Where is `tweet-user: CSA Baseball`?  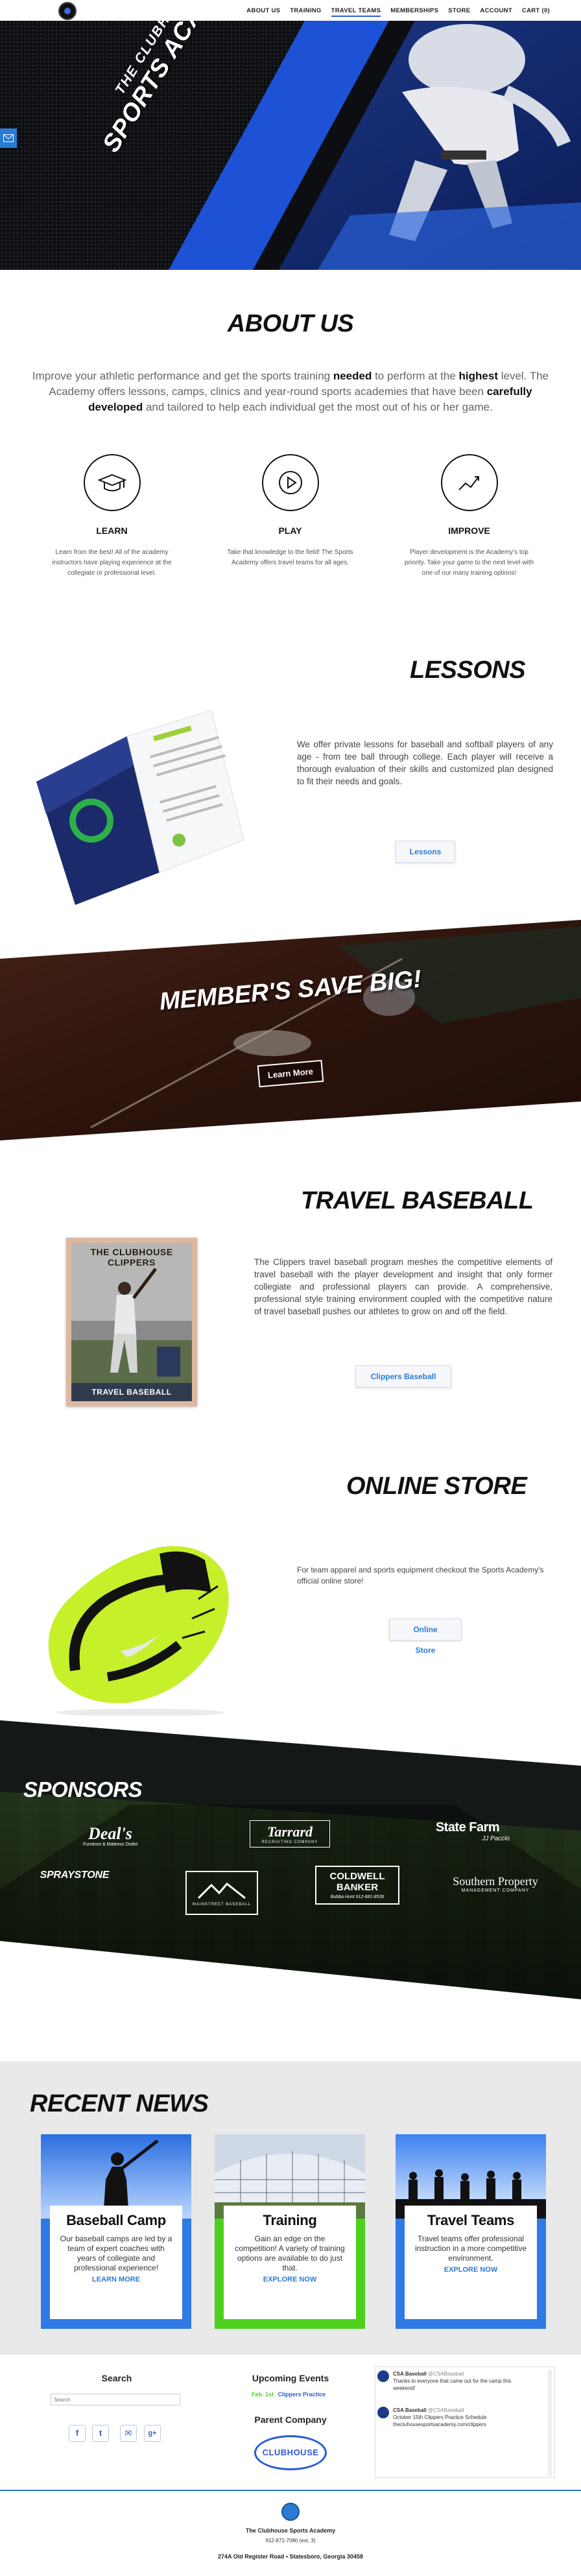
tweet-user: CSA Baseball is located at coordinates (410, 2374).